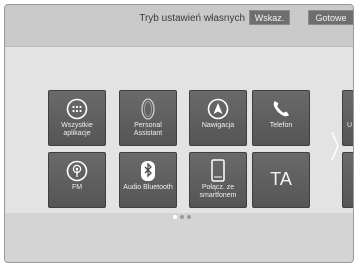 This screenshot has width=355, height=266. I want to click on tile-ta: TA, so click(281, 180).